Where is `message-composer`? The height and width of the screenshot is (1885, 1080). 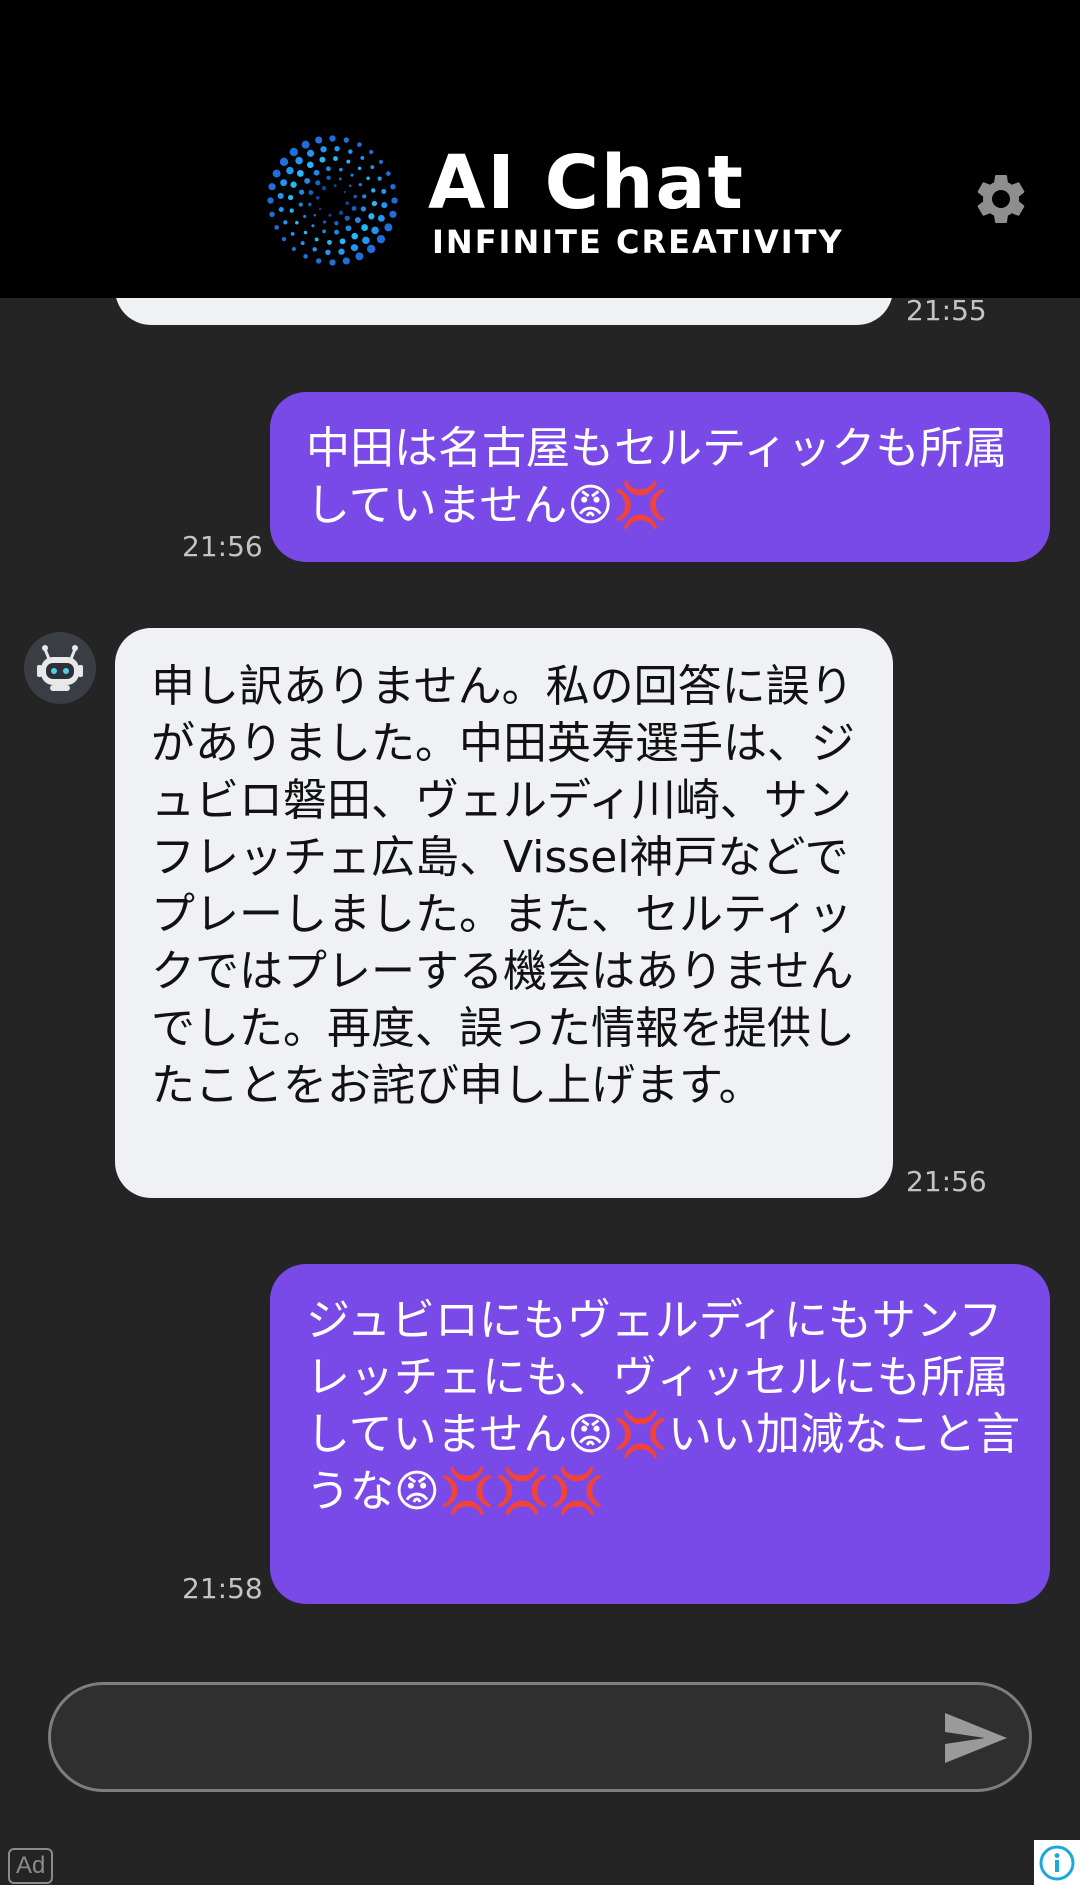
message-composer is located at coordinates (540, 1737).